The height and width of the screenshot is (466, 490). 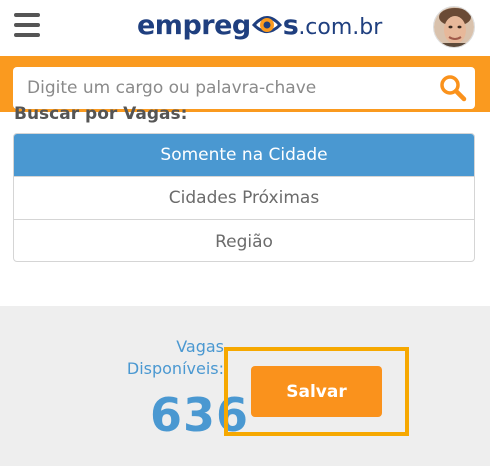 I want to click on user-avatar, so click(x=454, y=27).